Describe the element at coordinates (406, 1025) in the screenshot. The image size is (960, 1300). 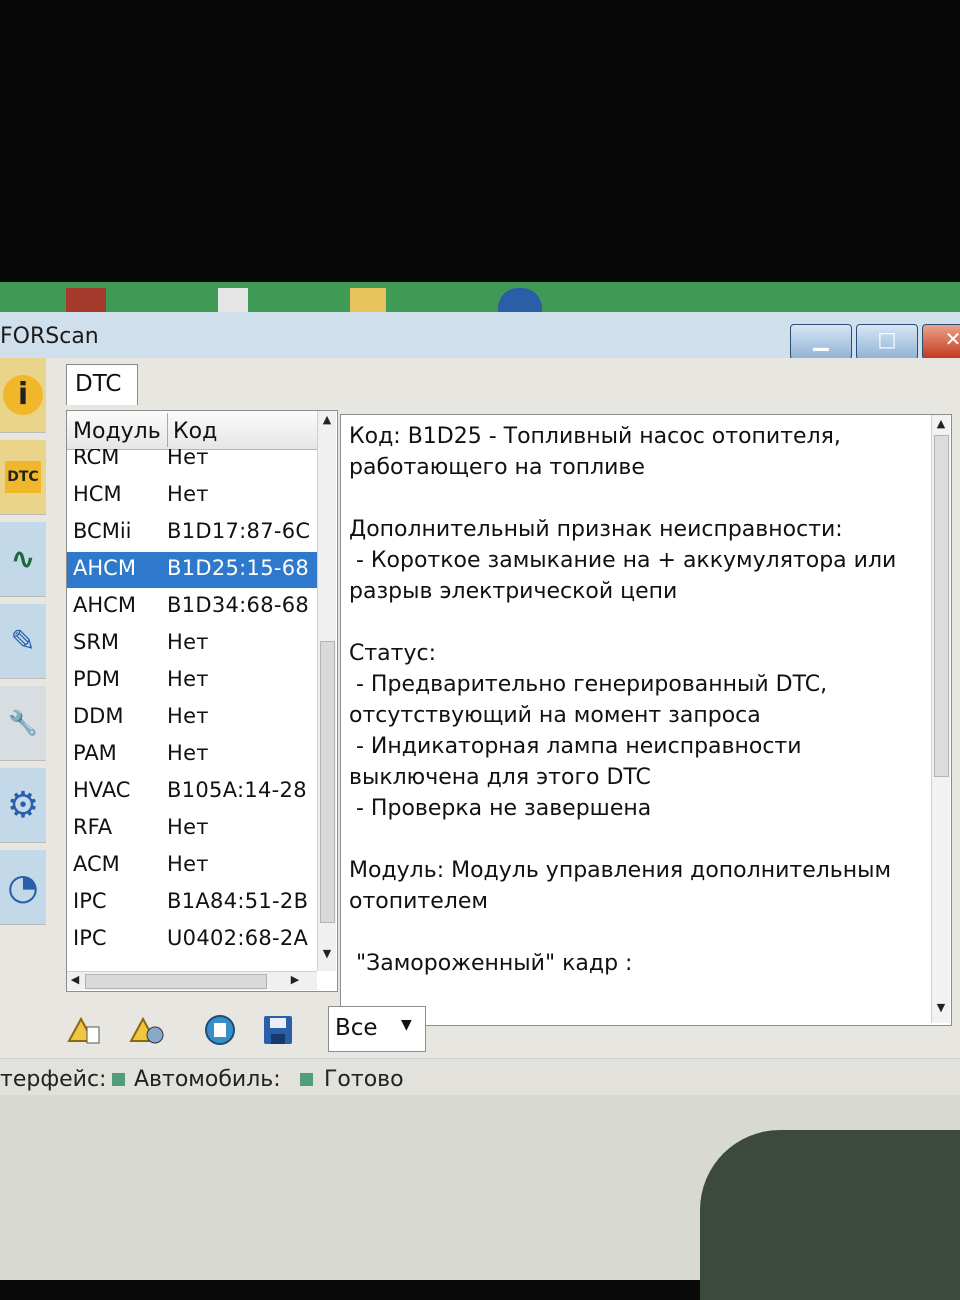
I see `chevron-down-icon: ▼` at that location.